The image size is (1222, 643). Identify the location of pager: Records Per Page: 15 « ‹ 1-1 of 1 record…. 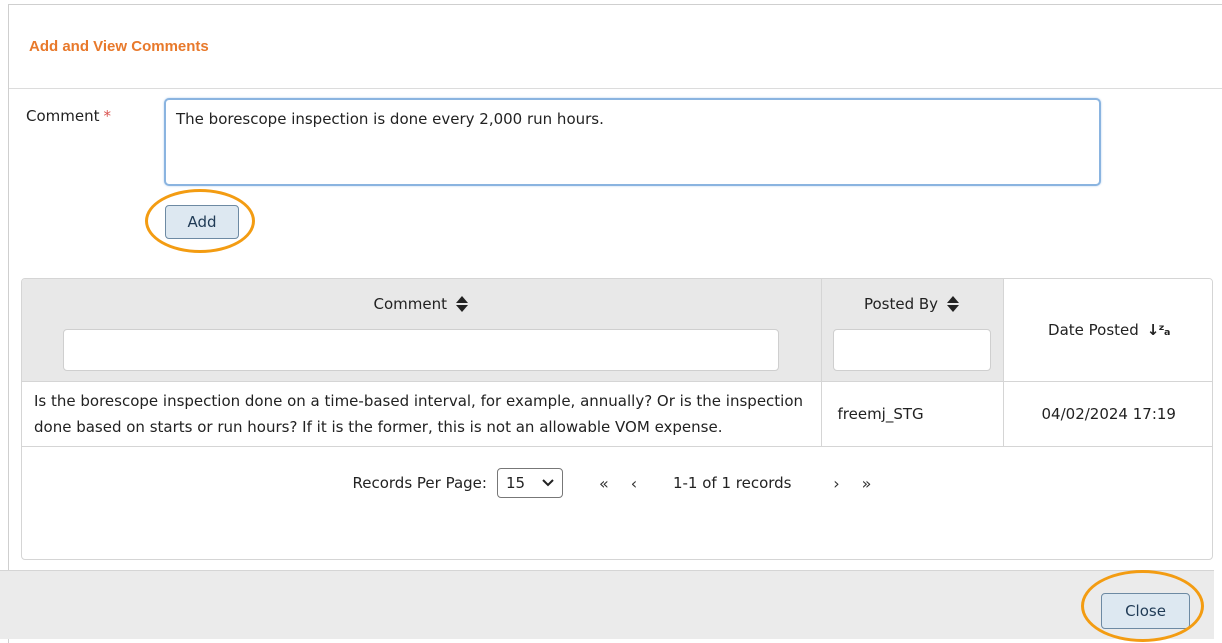
(617, 483).